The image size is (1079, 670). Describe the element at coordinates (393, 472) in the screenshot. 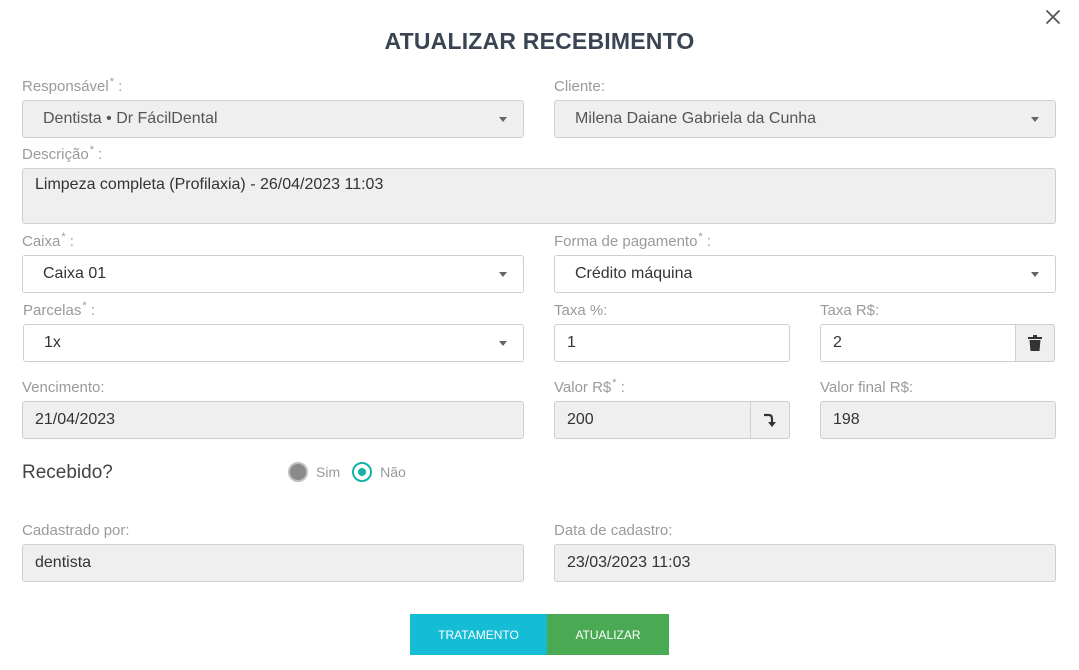

I see `radio-nao-label: Não` at that location.